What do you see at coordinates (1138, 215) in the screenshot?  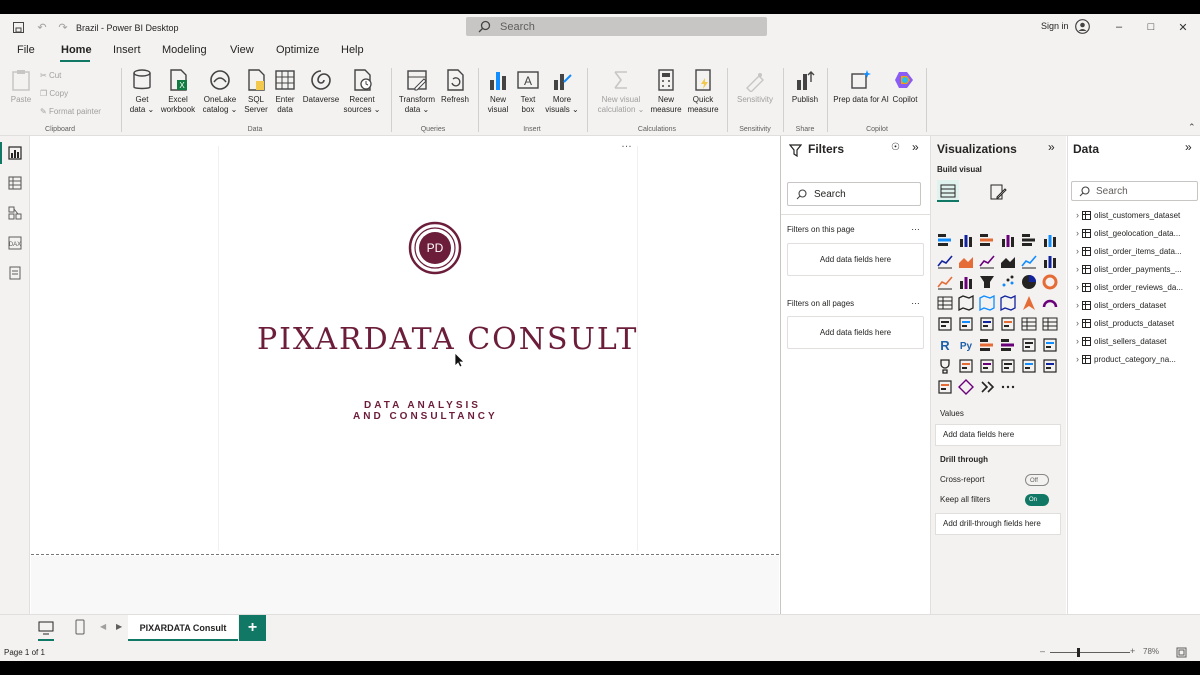 I see `data-table-item: › olist_customers_dataset` at bounding box center [1138, 215].